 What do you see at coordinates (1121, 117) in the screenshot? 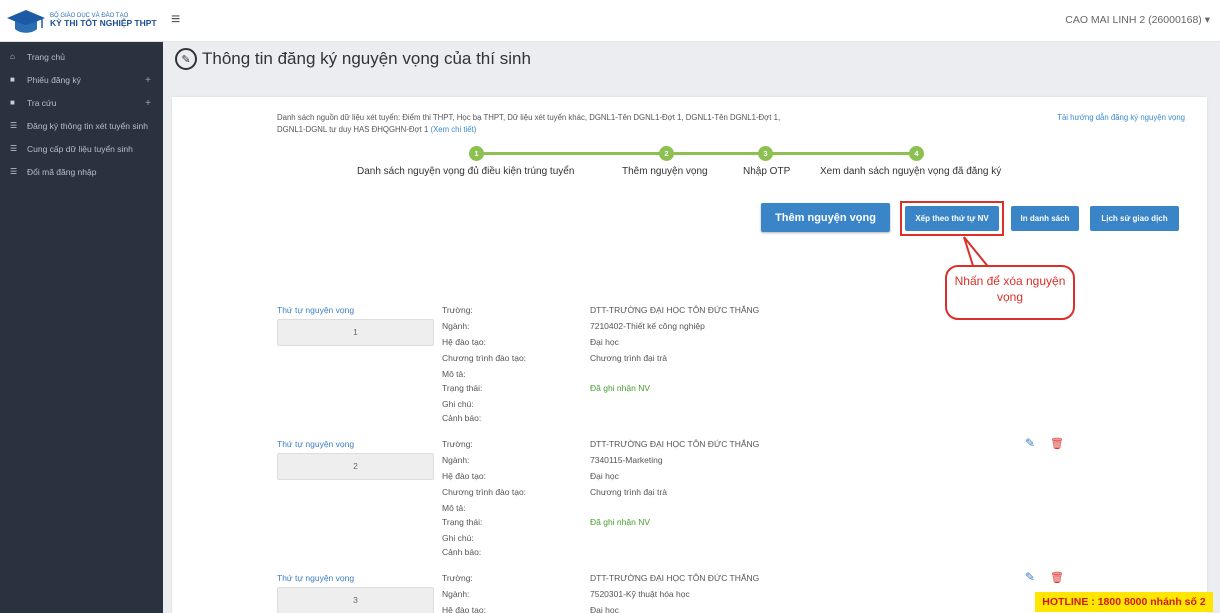
I see `download-guide-link: Tải hướng dẫn đăng ký nguyện vọng` at bounding box center [1121, 117].